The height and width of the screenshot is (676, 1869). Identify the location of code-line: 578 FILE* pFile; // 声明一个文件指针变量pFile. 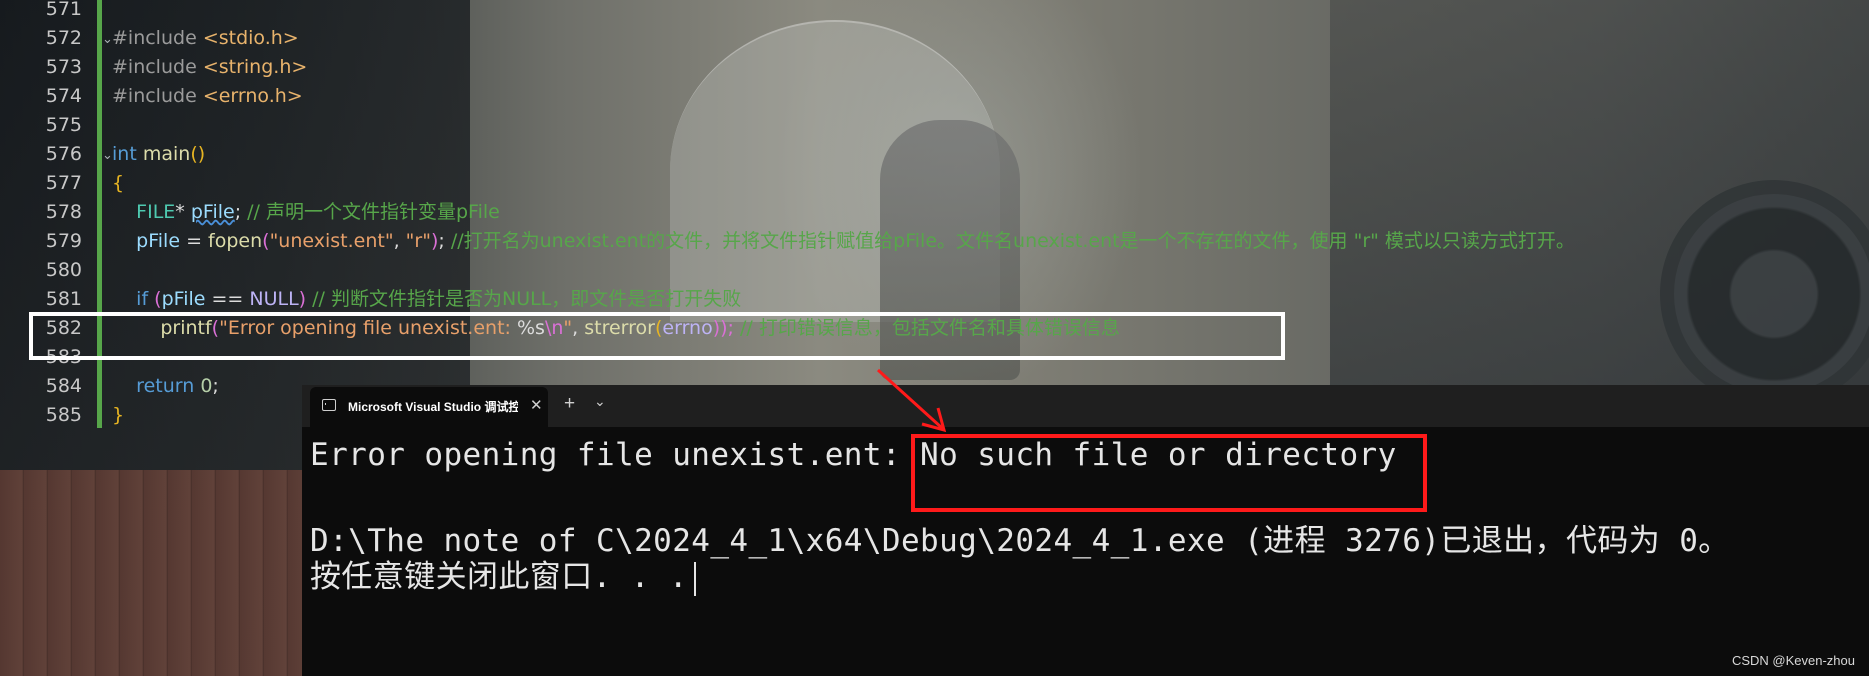
(934, 212).